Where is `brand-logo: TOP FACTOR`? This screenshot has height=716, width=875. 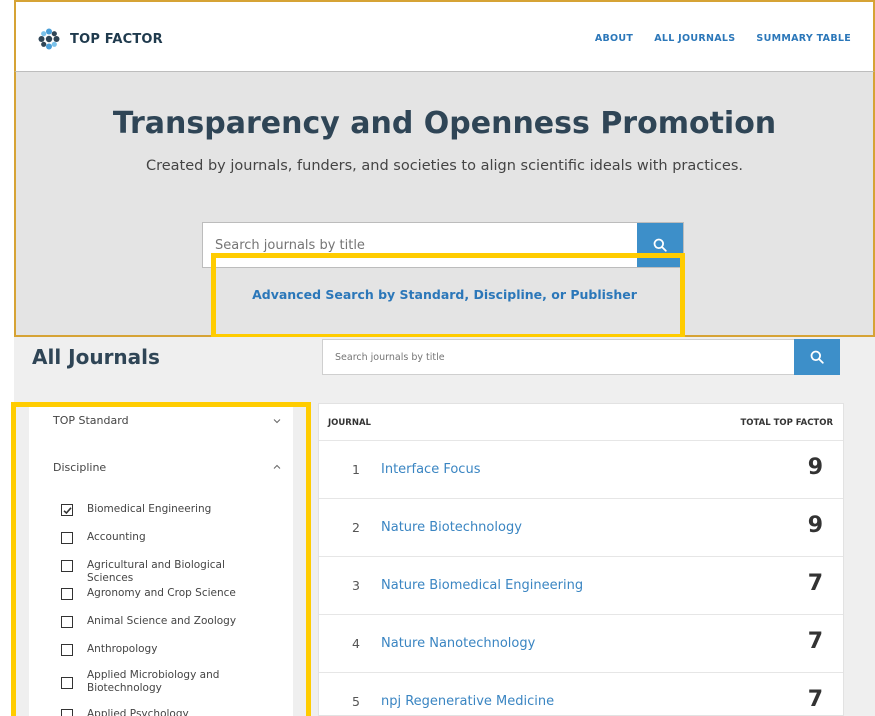
brand-logo: TOP FACTOR is located at coordinates (100, 39).